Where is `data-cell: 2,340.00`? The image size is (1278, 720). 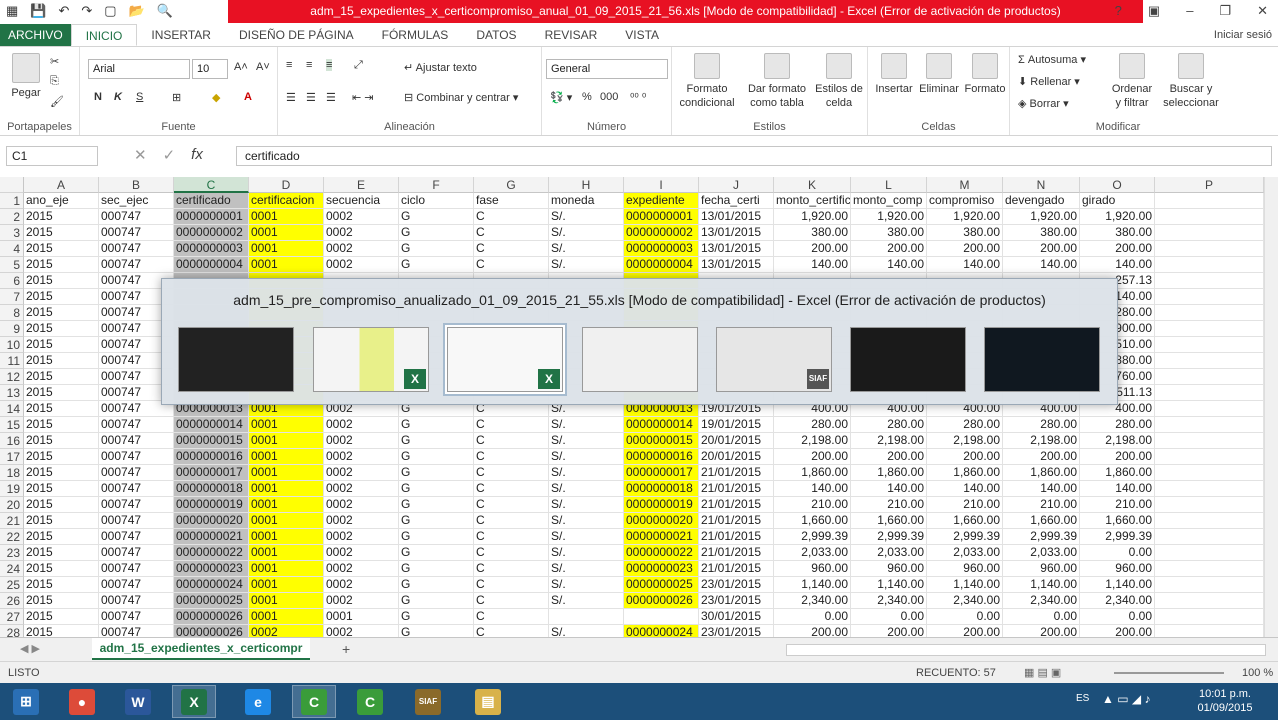
data-cell: 2,340.00 is located at coordinates (812, 601).